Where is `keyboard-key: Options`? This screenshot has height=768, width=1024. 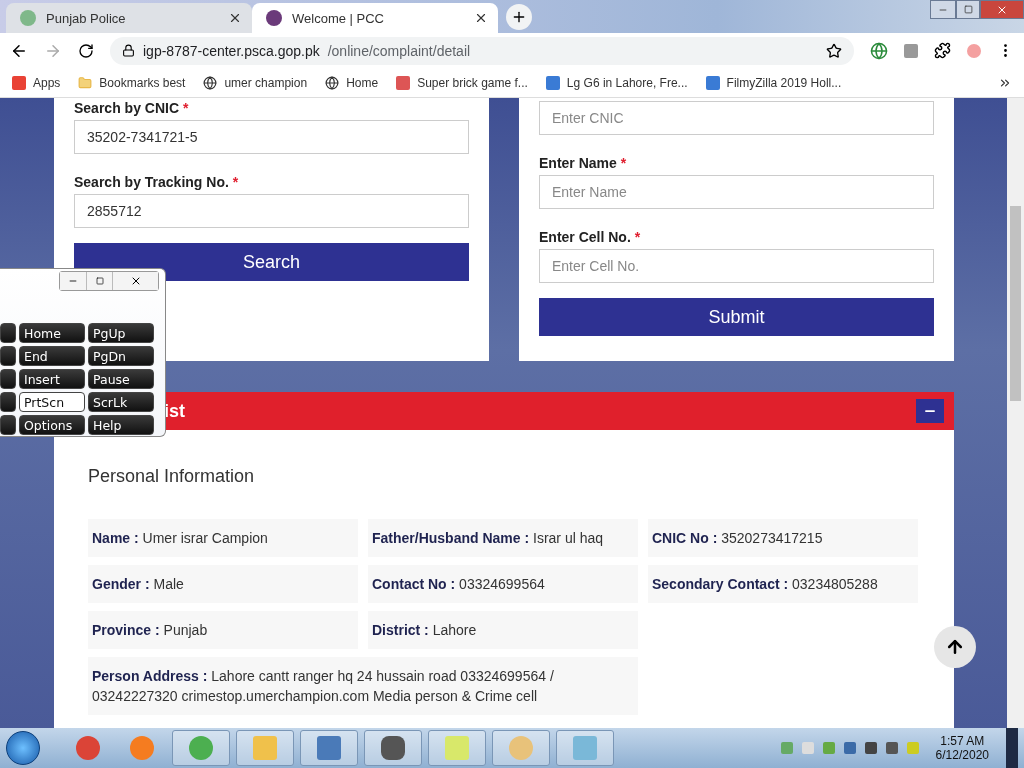
keyboard-key: Options is located at coordinates (52, 425).